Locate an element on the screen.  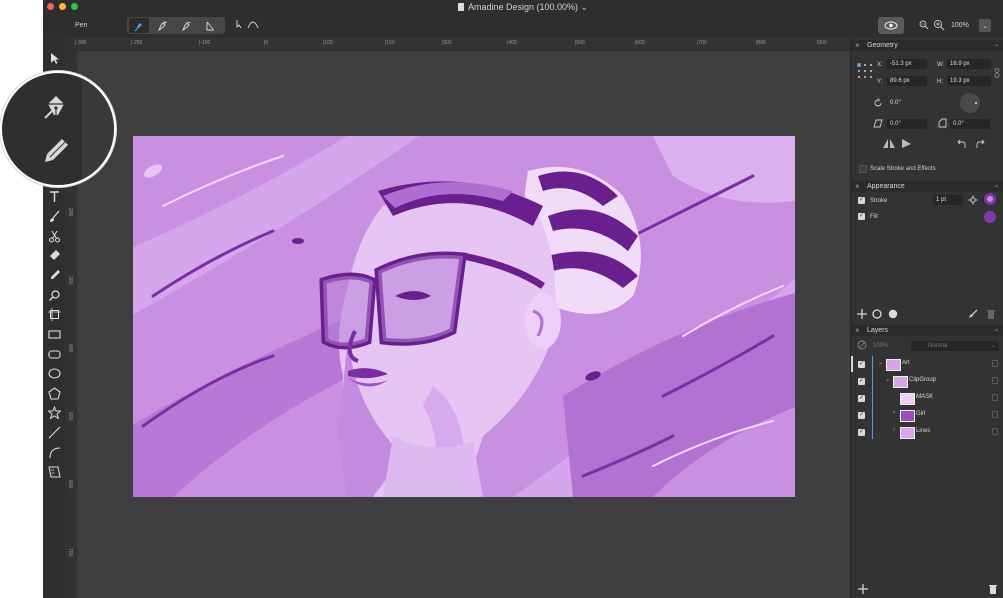
eraser-icon is located at coordinates (54, 255).